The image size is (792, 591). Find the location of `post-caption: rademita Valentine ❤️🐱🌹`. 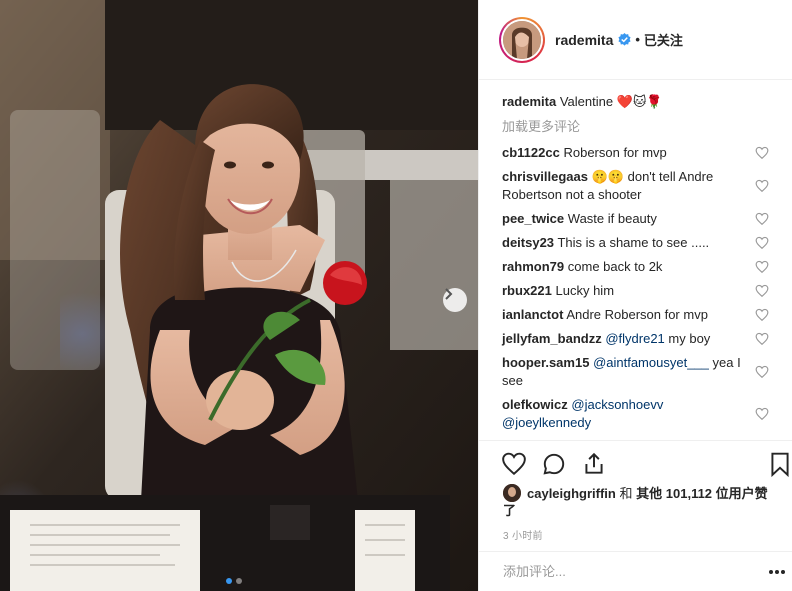

post-caption: rademita Valentine ❤️🐱🌹 is located at coordinates (635, 105).